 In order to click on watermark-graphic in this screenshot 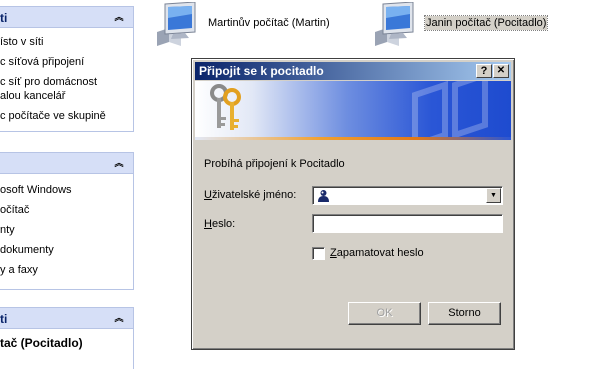, I will do `click(450, 109)`.